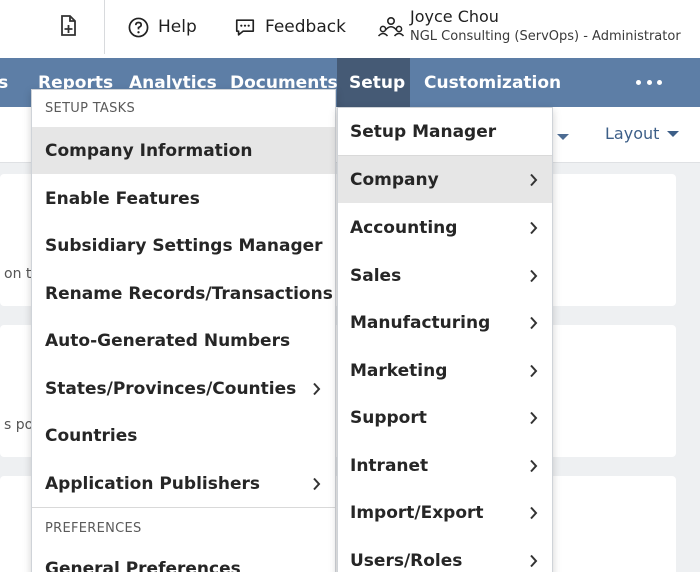  What do you see at coordinates (420, 322) in the screenshot?
I see `menu-item-label: Manufacturing` at bounding box center [420, 322].